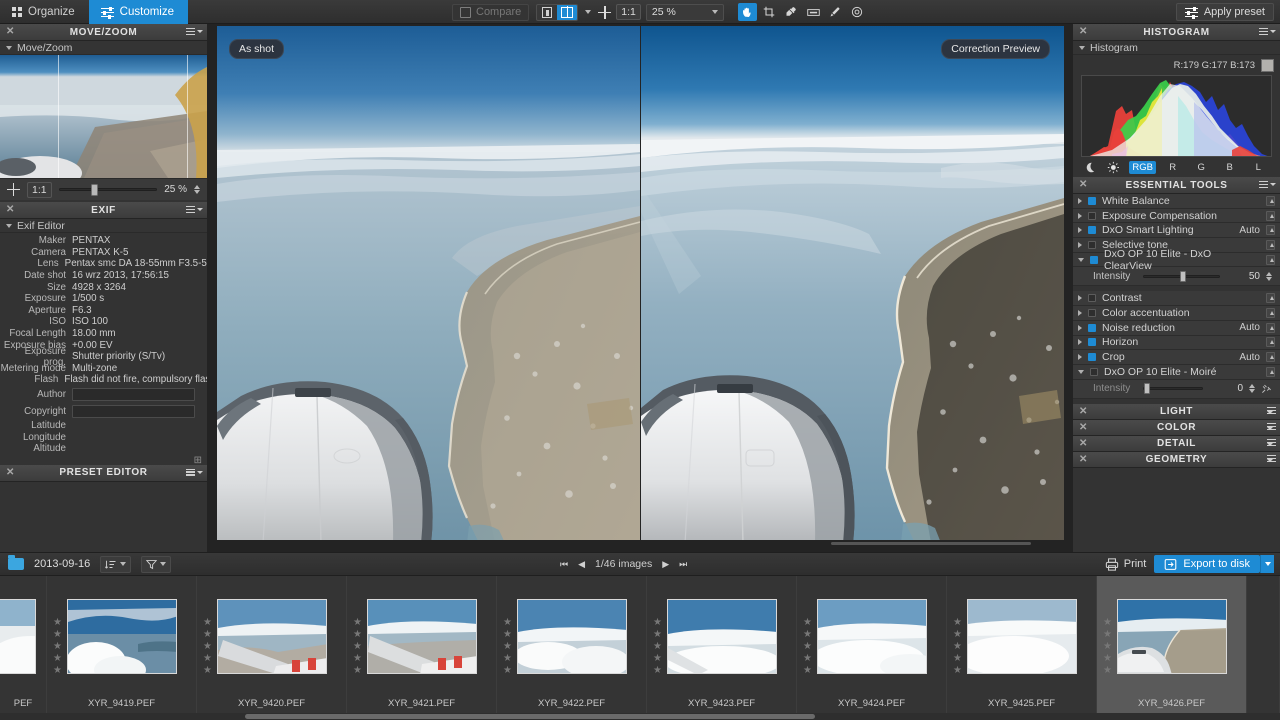 This screenshot has width=1280, height=720. What do you see at coordinates (1267, 564) in the screenshot?
I see `export-options-button` at bounding box center [1267, 564].